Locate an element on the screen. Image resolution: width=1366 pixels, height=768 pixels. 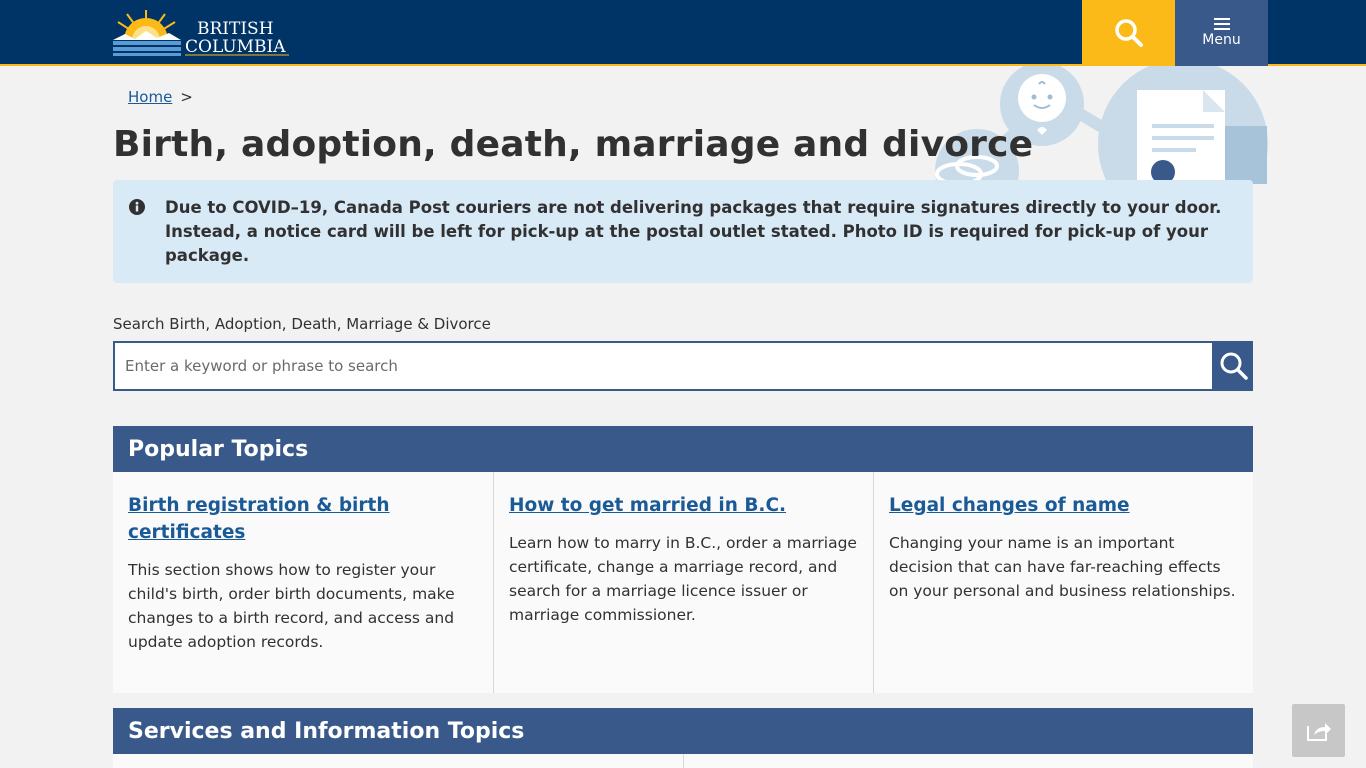
services-topics-cards is located at coordinates (683, 761).